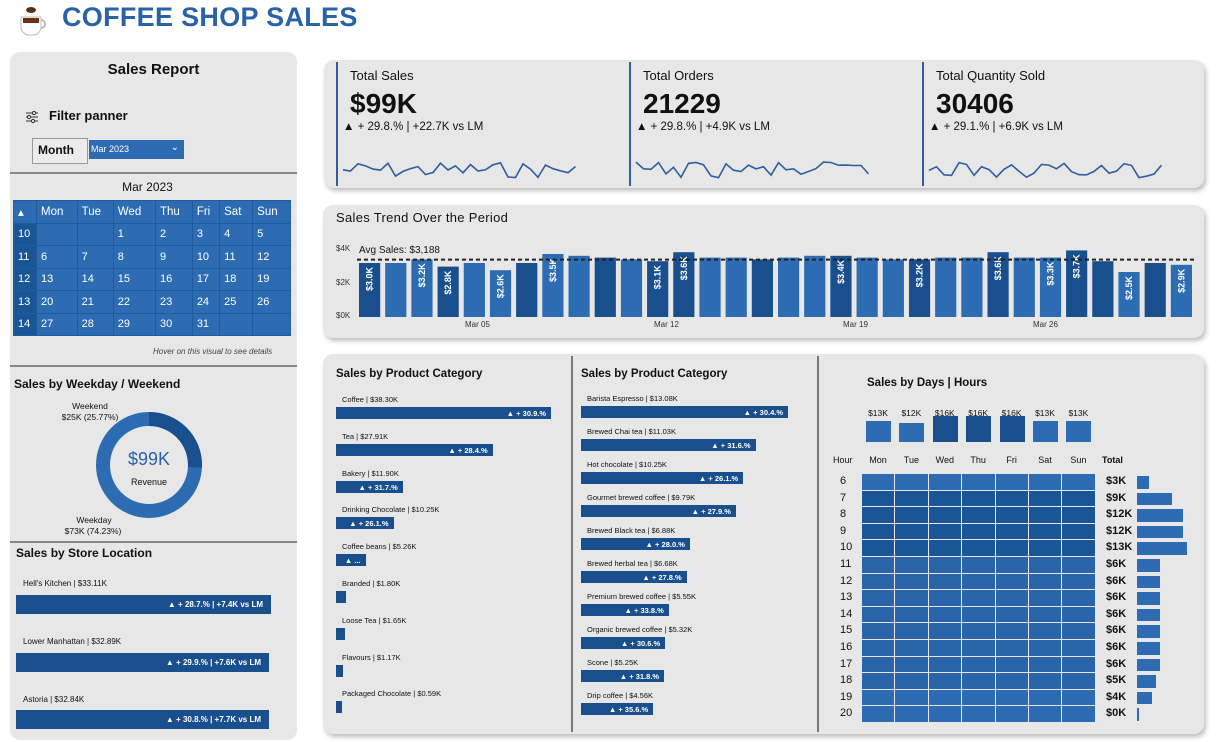 The height and width of the screenshot is (742, 1227). What do you see at coordinates (173, 279) in the screenshot?
I see `calendar-day: 16` at bounding box center [173, 279].